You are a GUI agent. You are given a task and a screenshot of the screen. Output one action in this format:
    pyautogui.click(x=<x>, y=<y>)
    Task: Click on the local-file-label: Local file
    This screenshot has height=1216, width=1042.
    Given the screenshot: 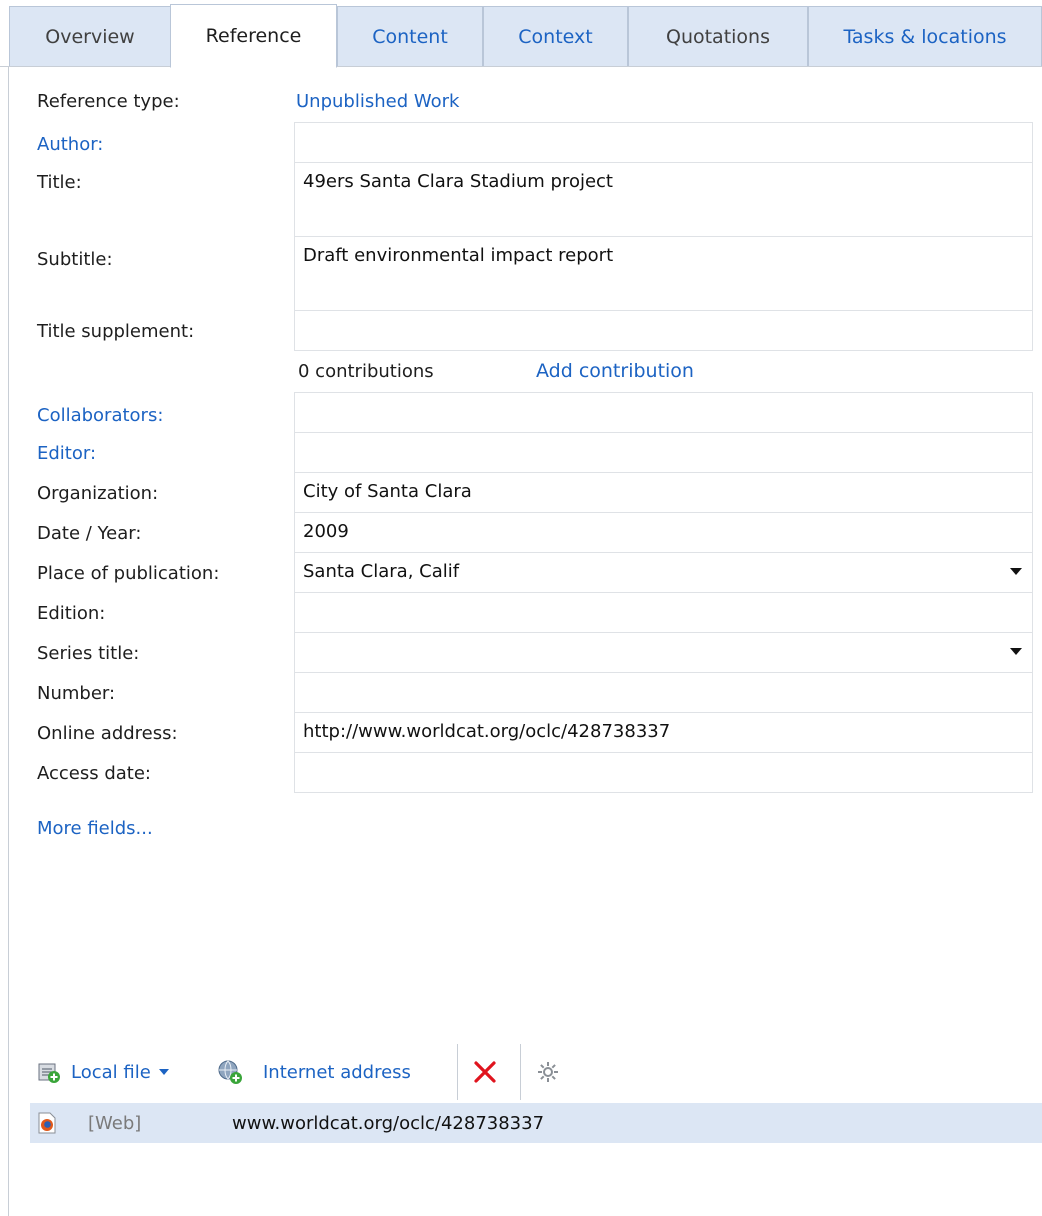 What is the action you would take?
    pyautogui.click(x=111, y=1072)
    